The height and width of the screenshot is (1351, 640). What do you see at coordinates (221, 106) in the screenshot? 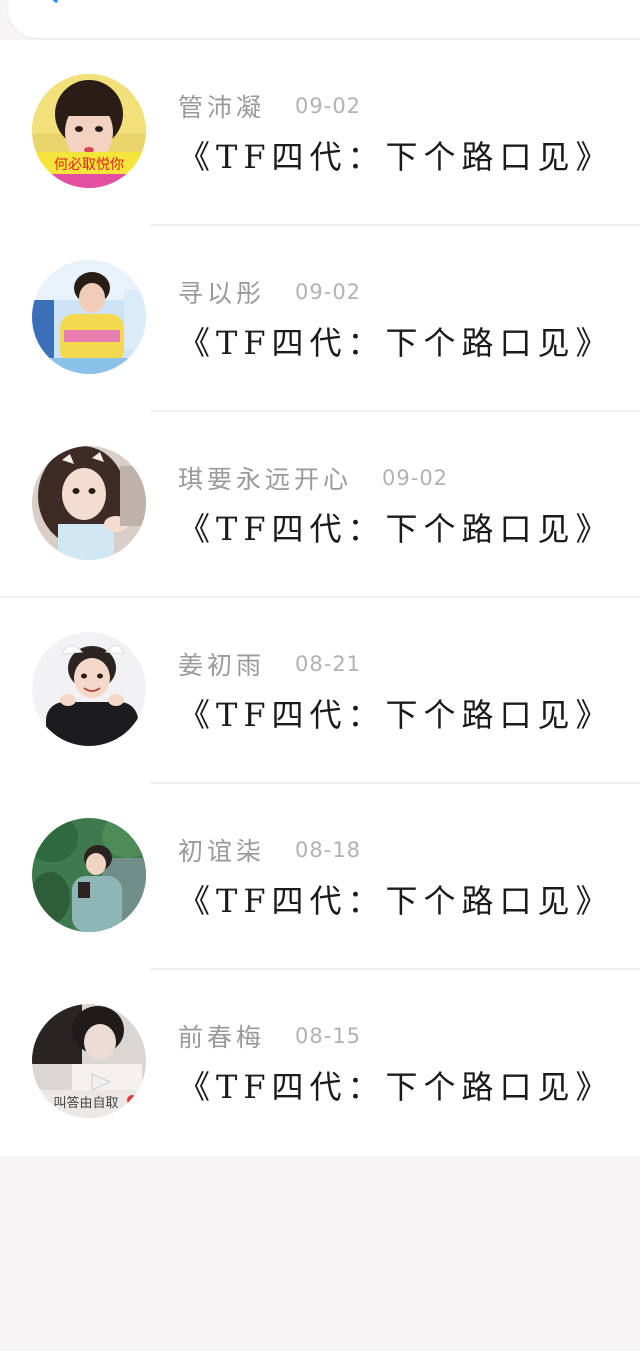
I see `user-name: 管沛凝` at bounding box center [221, 106].